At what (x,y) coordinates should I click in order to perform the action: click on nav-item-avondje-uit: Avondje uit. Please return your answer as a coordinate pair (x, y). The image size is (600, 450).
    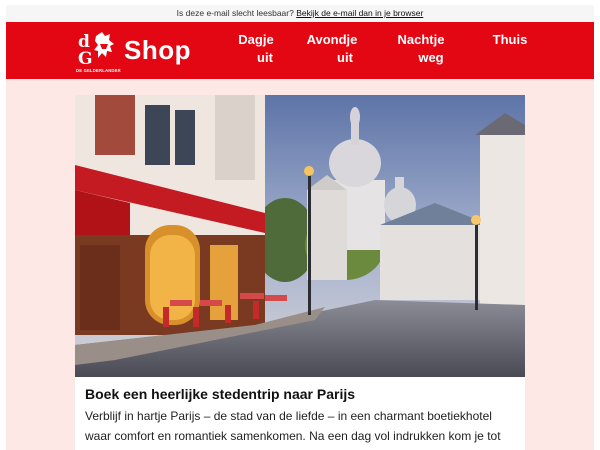
    Looking at the image, I should click on (332, 49).